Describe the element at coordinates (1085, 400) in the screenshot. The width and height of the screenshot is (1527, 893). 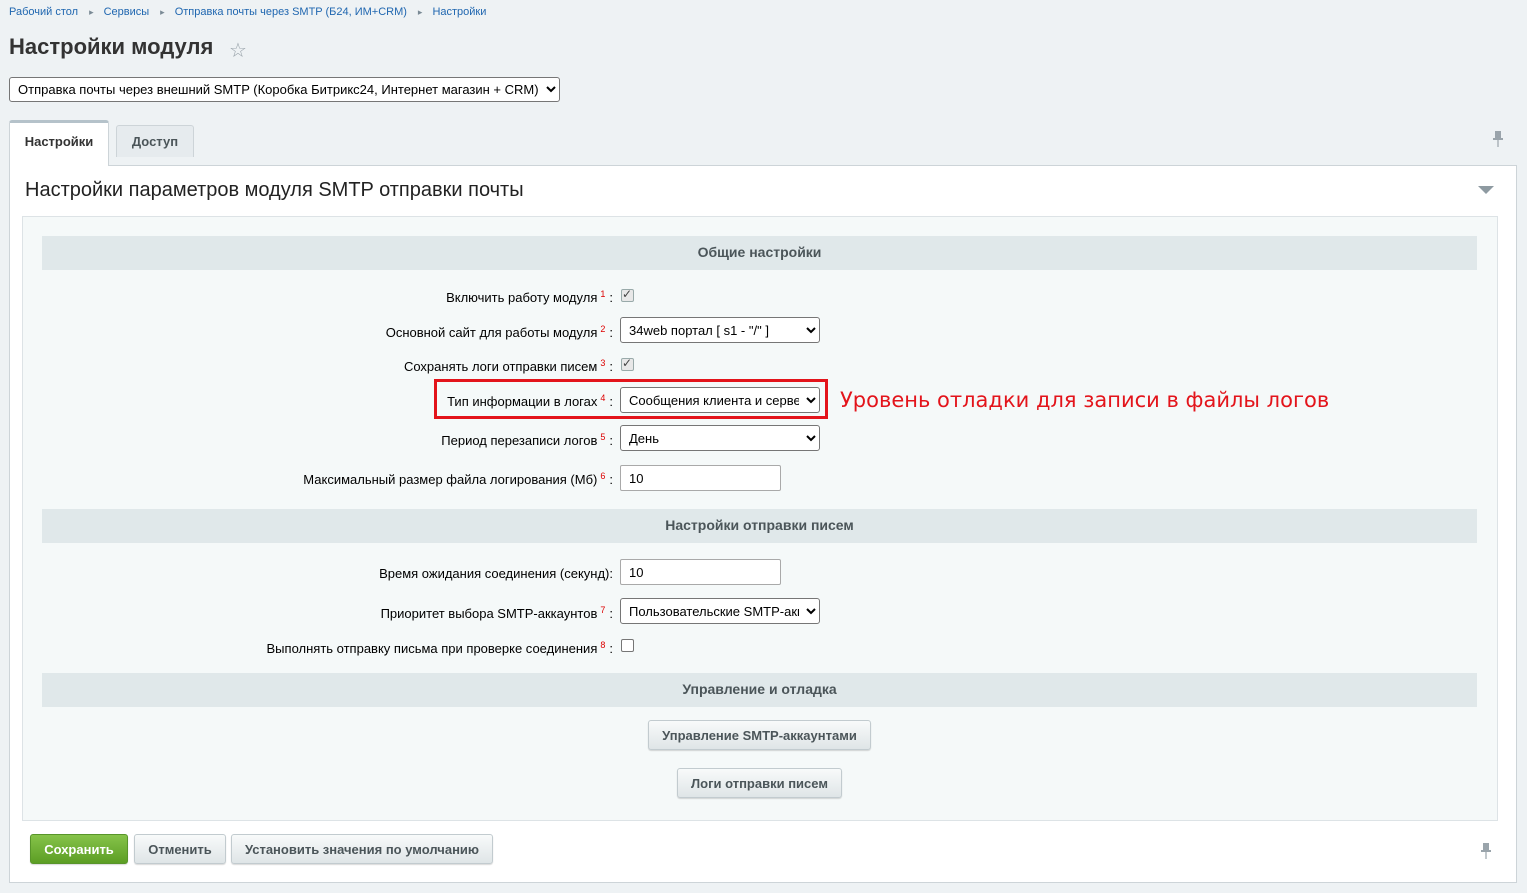
I see `annotation-text: Уровень отладки для записи в файлы логов` at that location.